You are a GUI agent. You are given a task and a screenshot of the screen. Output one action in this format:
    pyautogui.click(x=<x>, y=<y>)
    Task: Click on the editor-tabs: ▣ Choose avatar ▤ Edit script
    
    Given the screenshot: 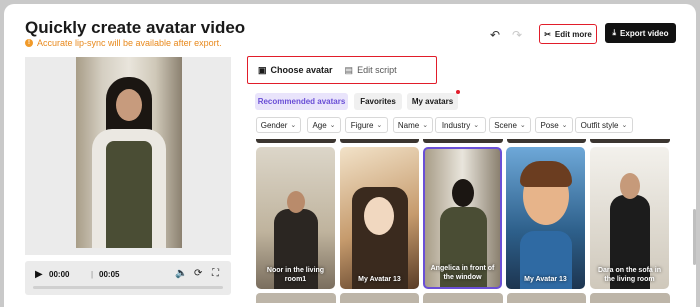 What is the action you would take?
    pyautogui.click(x=342, y=70)
    